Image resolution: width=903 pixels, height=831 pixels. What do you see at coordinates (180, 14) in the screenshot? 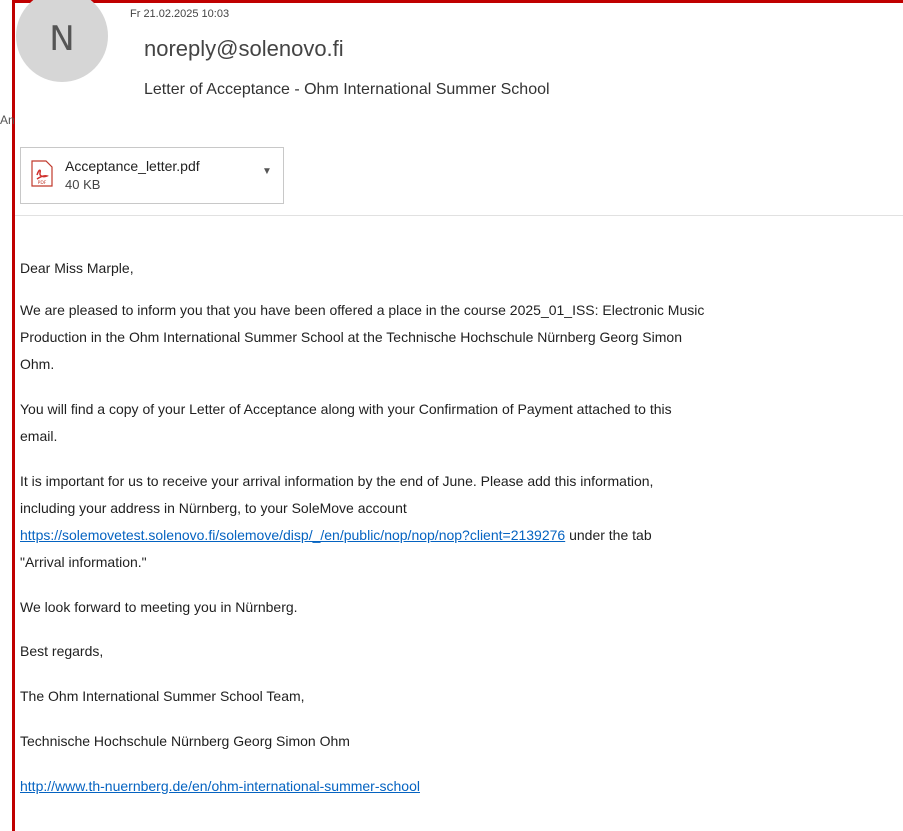
I see `email-date: Fr 21.02.2025 10:03` at bounding box center [180, 14].